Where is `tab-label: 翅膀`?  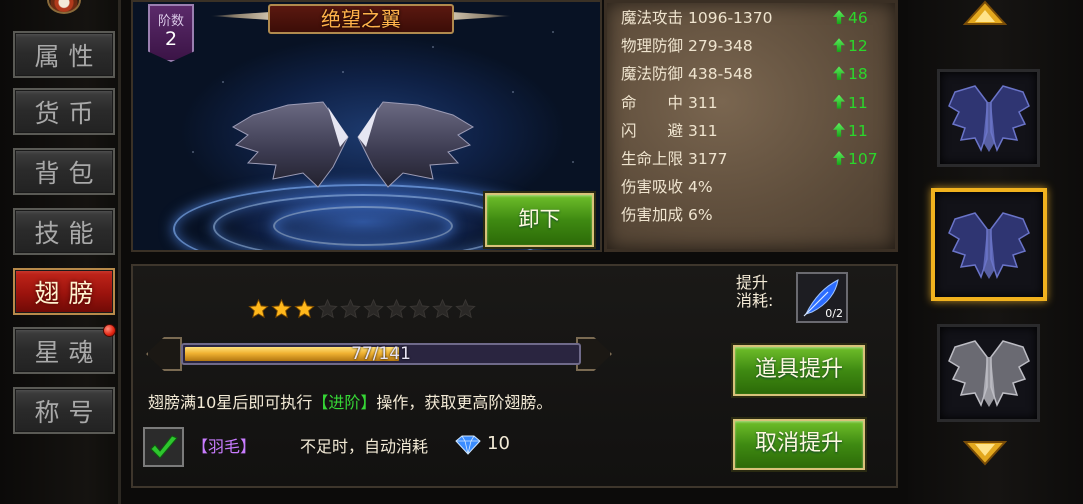
tab-label: 翅膀 is located at coordinates (68, 293).